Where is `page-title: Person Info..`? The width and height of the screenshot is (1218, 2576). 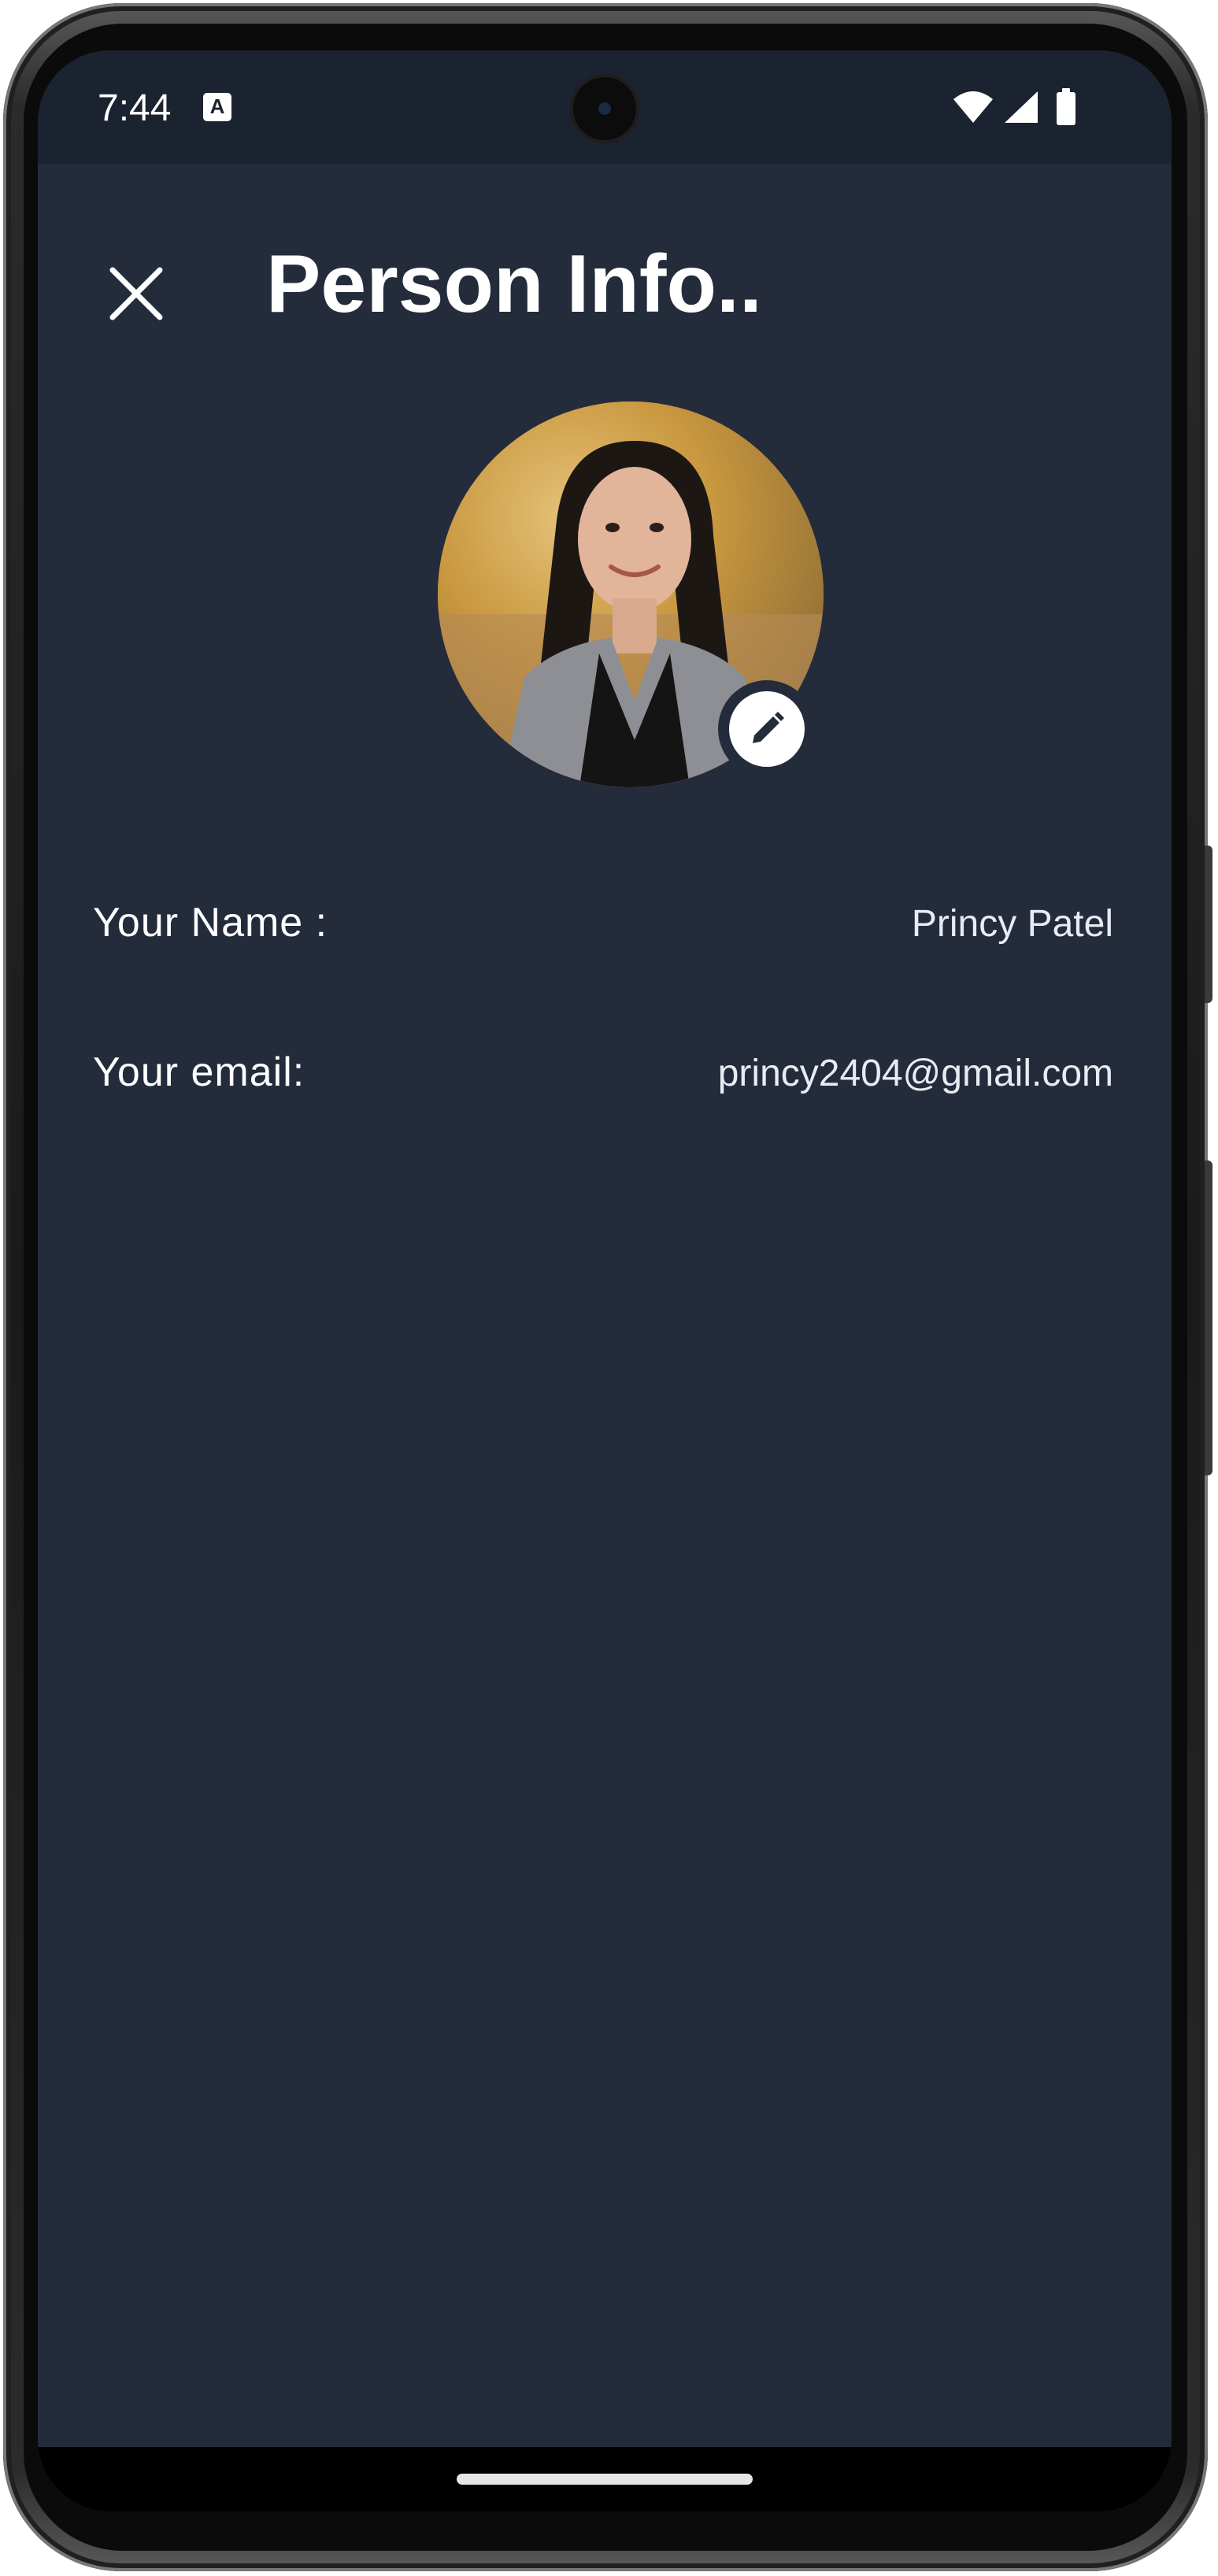
page-title: Person Info.. is located at coordinates (514, 284).